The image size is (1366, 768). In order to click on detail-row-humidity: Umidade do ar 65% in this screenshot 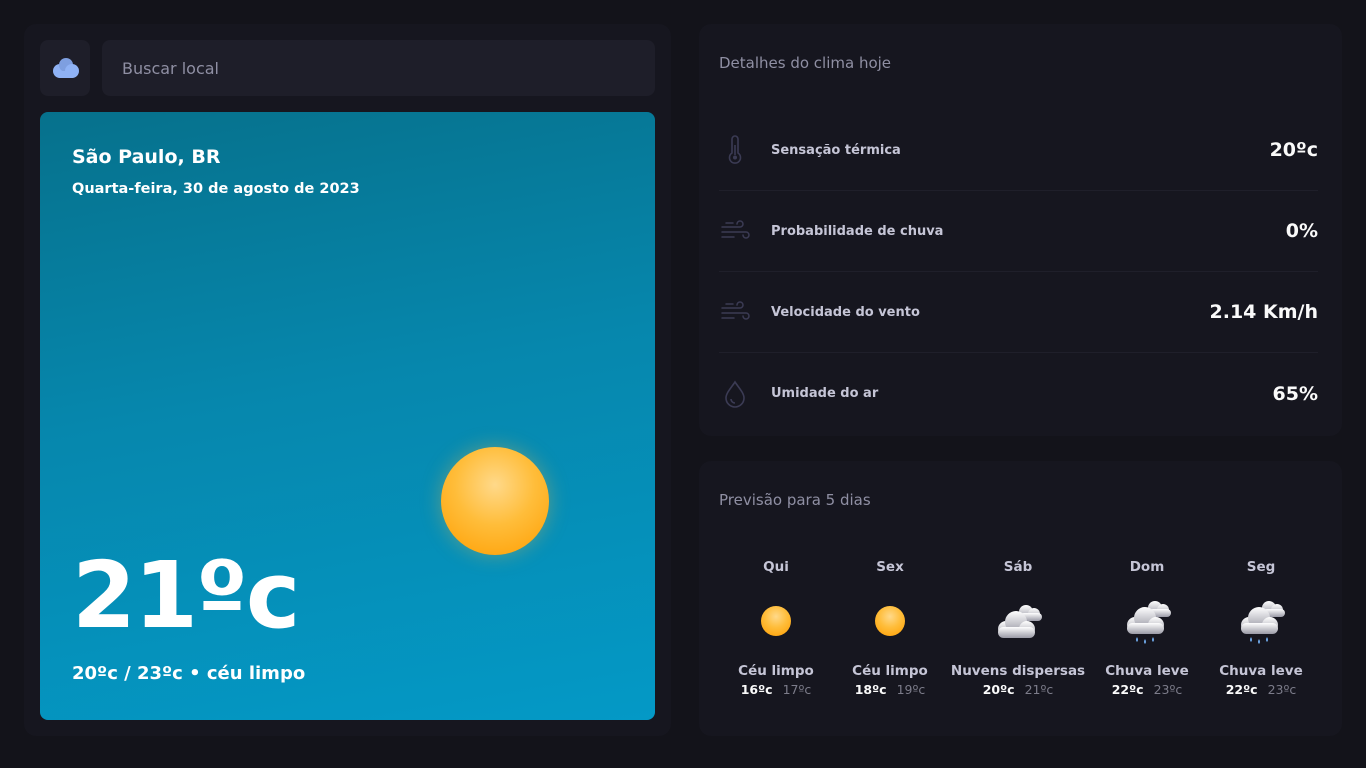, I will do `click(1018, 393)`.